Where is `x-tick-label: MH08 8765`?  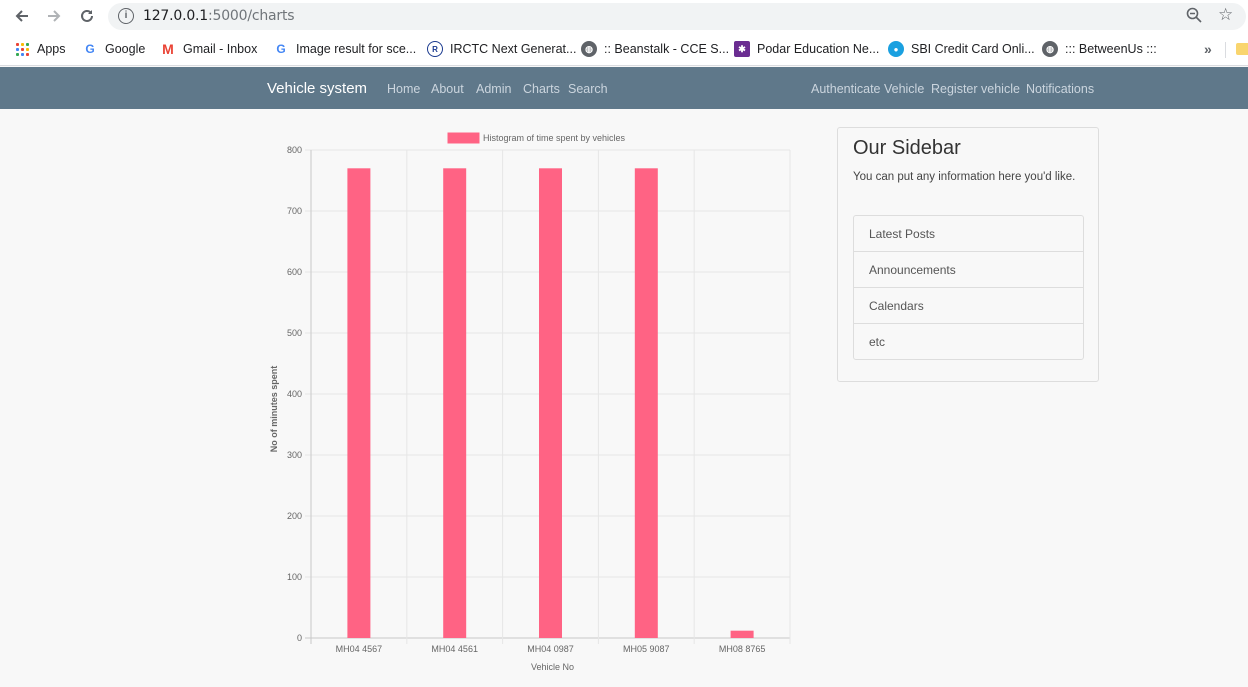 x-tick-label: MH08 8765 is located at coordinates (742, 649).